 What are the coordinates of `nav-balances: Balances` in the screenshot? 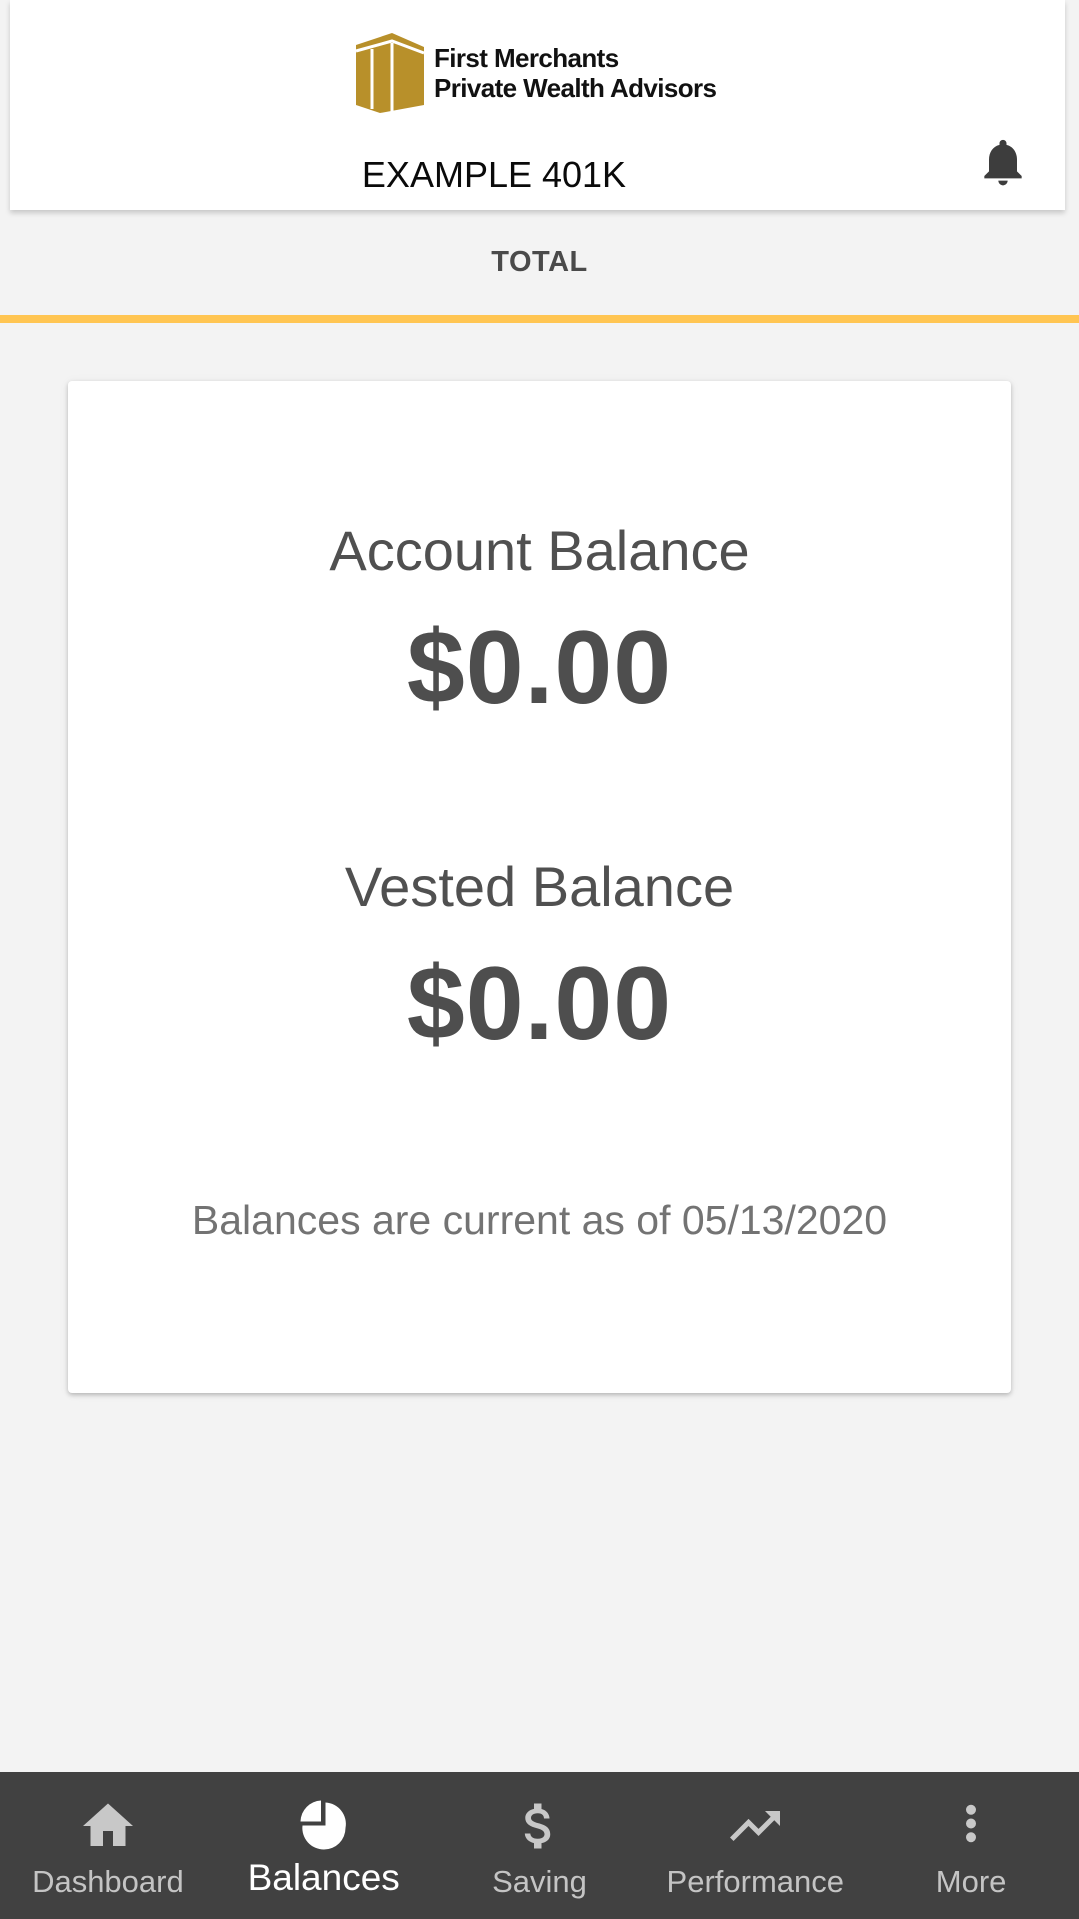 It's located at (324, 1845).